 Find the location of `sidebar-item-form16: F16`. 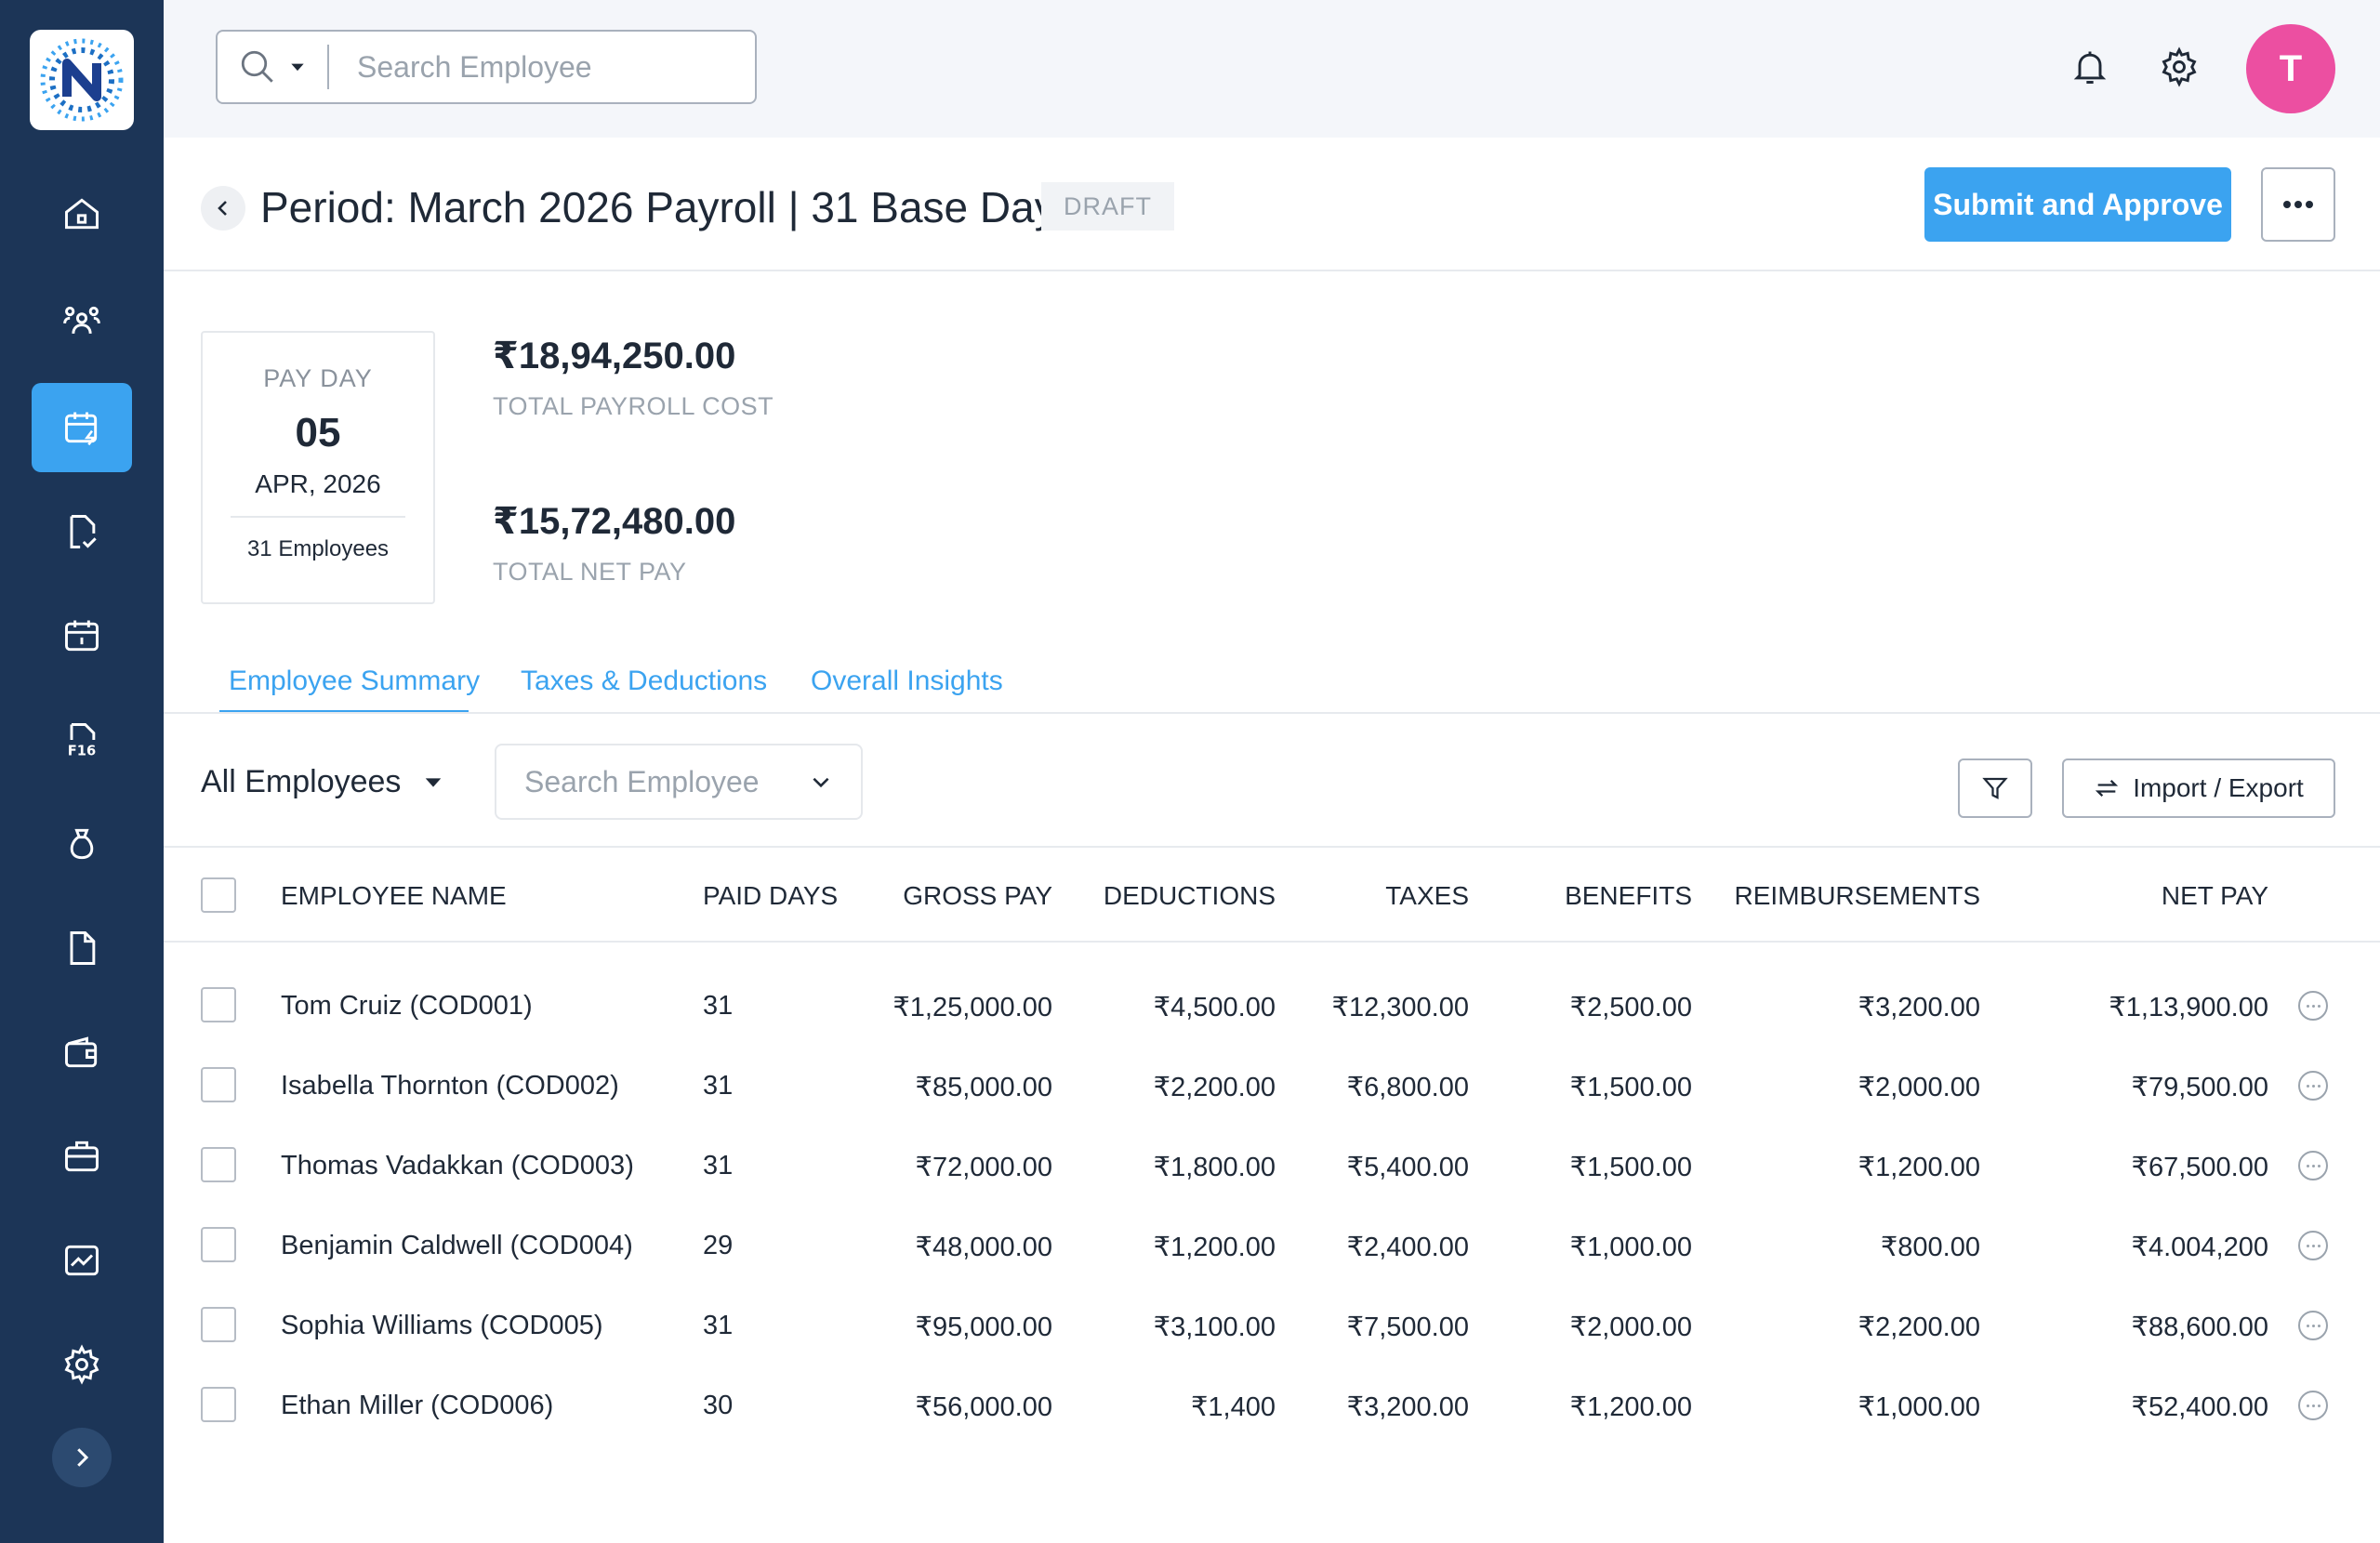

sidebar-item-form16: F16 is located at coordinates (82, 740).